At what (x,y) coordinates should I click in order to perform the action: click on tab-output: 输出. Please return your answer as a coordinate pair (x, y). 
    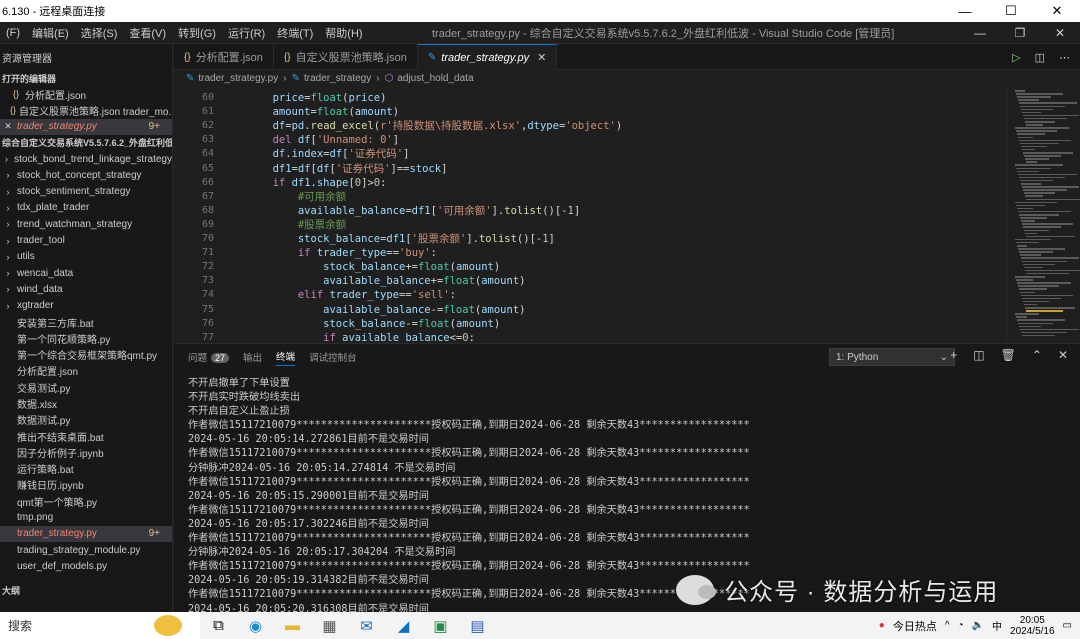
    Looking at the image, I should click on (252, 357).